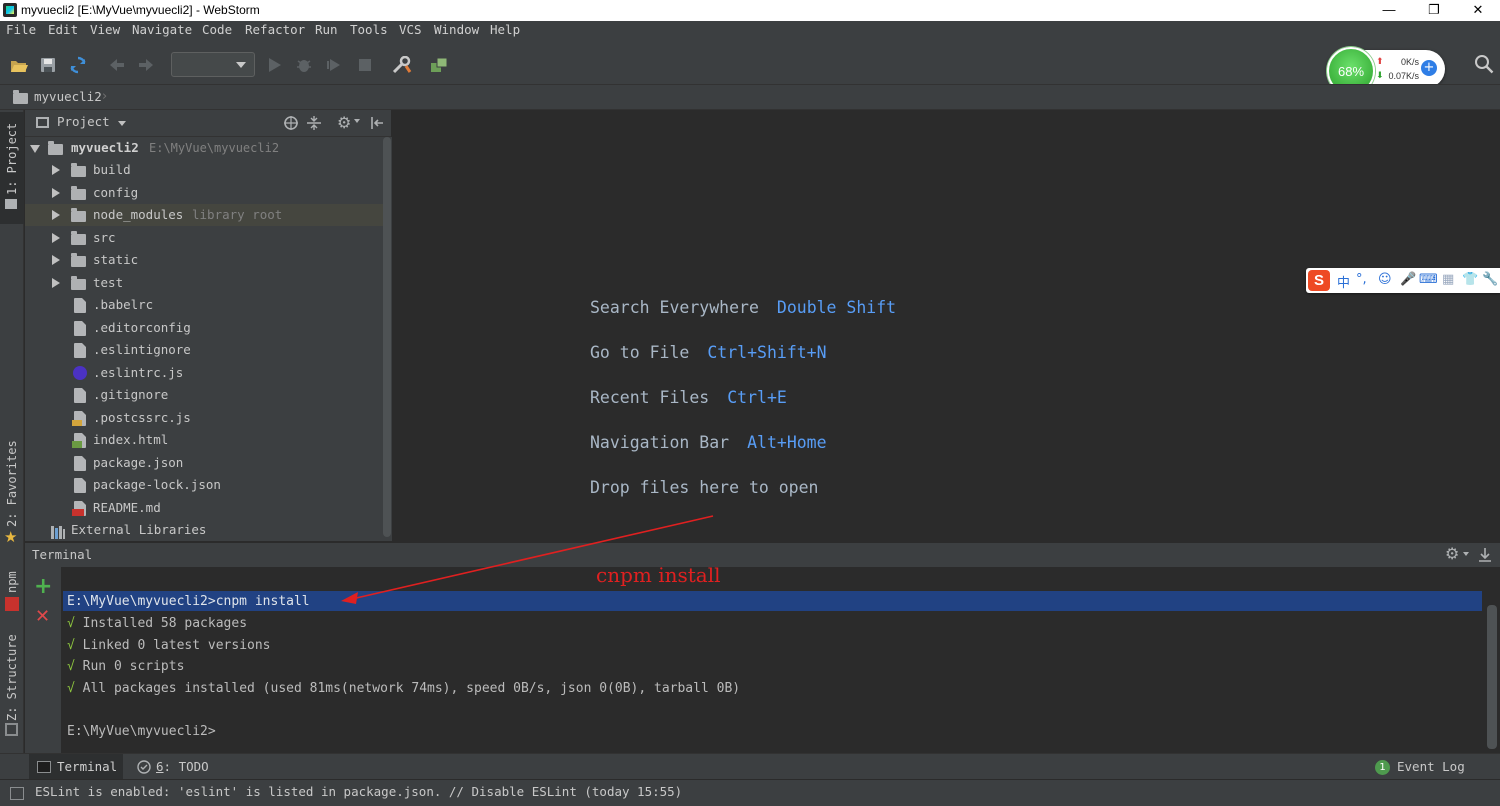  Describe the element at coordinates (1382, 767) in the screenshot. I see `event-count-badge: 1` at that location.